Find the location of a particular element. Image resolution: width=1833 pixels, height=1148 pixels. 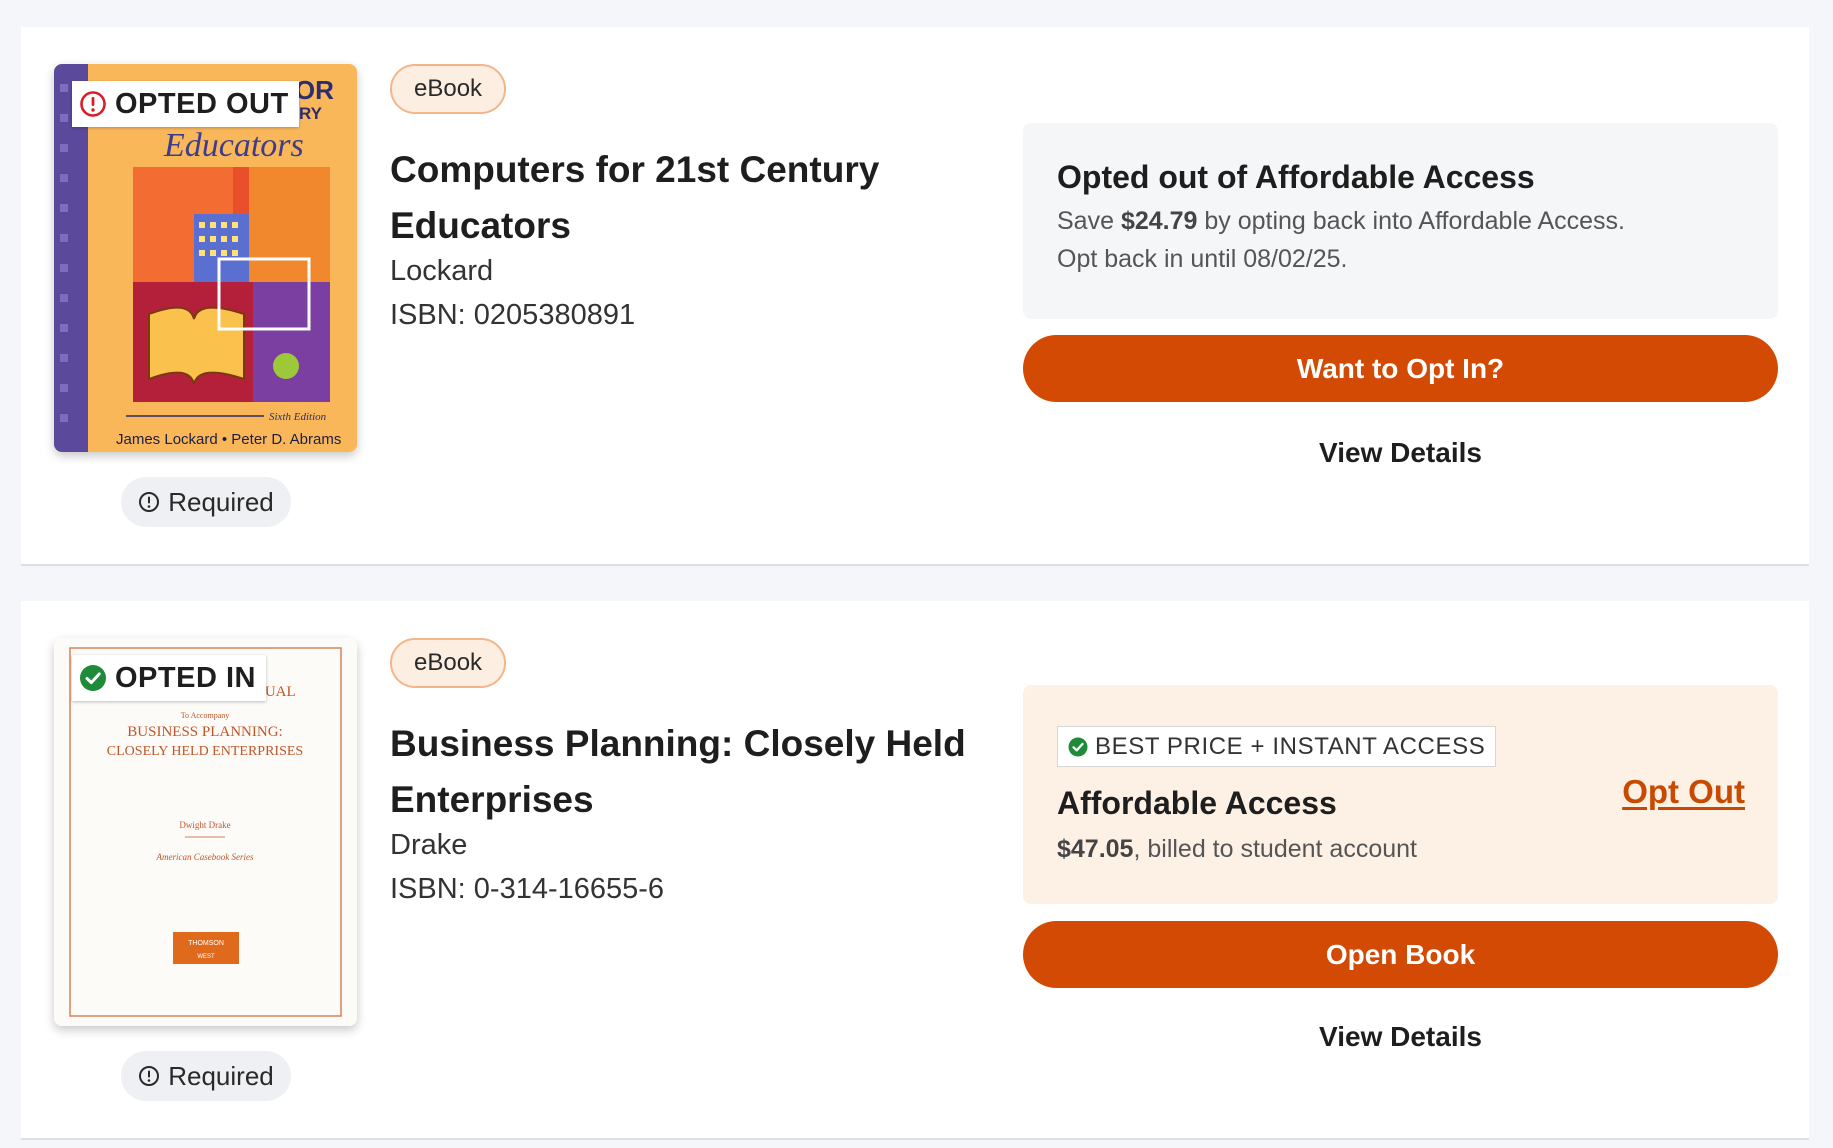

opted-out-status-tag: OPTED OUT is located at coordinates (185, 104).